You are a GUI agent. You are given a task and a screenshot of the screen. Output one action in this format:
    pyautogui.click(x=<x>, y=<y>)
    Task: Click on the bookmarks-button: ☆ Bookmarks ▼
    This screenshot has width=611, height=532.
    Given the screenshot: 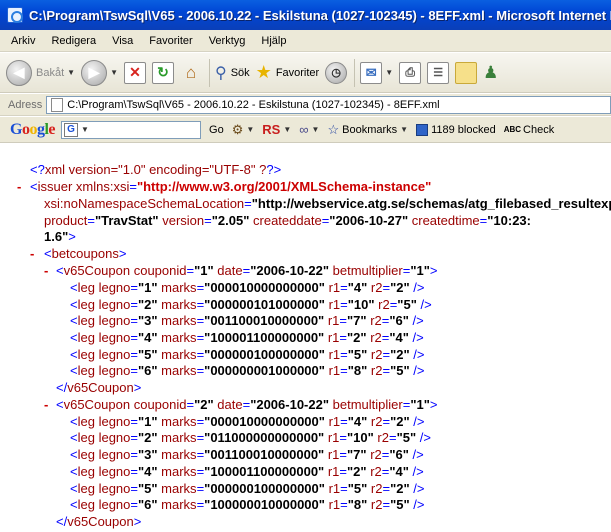 What is the action you would take?
    pyautogui.click(x=367, y=130)
    